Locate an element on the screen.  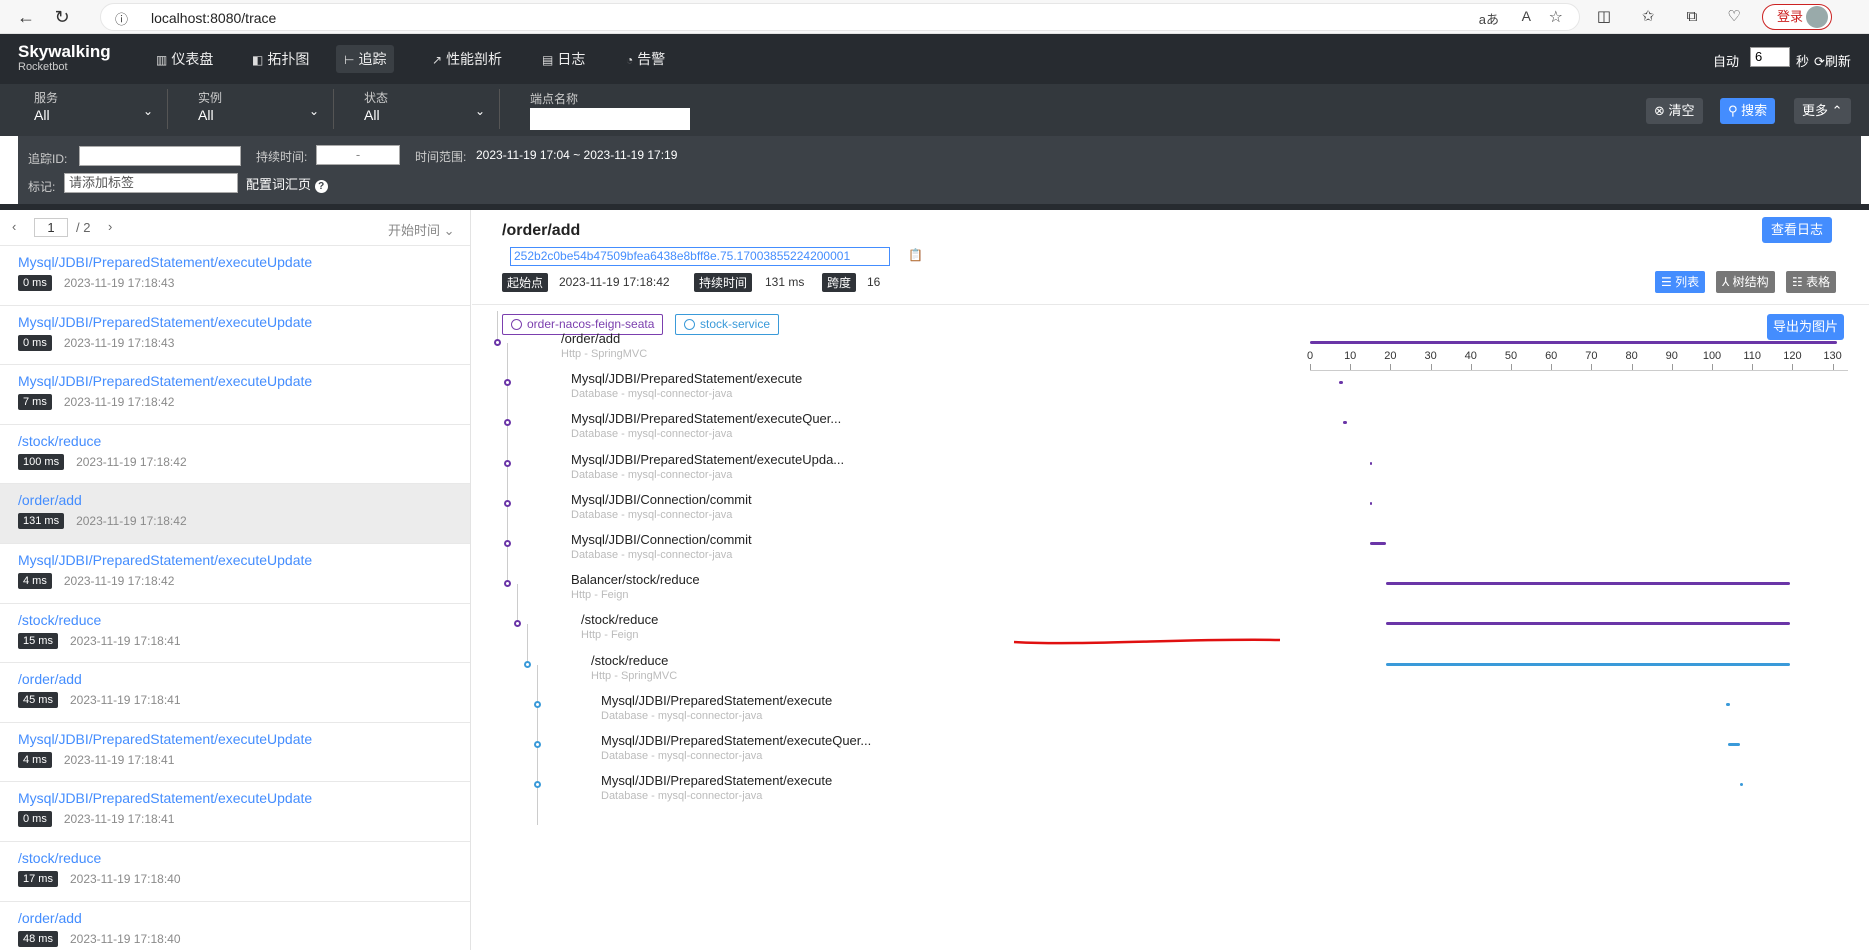
list-view-button: ☰ 列表 is located at coordinates (1680, 282).